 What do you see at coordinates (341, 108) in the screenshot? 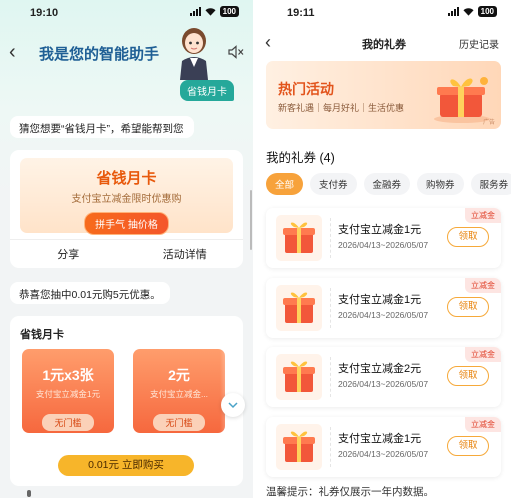
I see `banner-subtitle: 新客礼遇｜每月好礼｜生活优惠` at bounding box center [341, 108].